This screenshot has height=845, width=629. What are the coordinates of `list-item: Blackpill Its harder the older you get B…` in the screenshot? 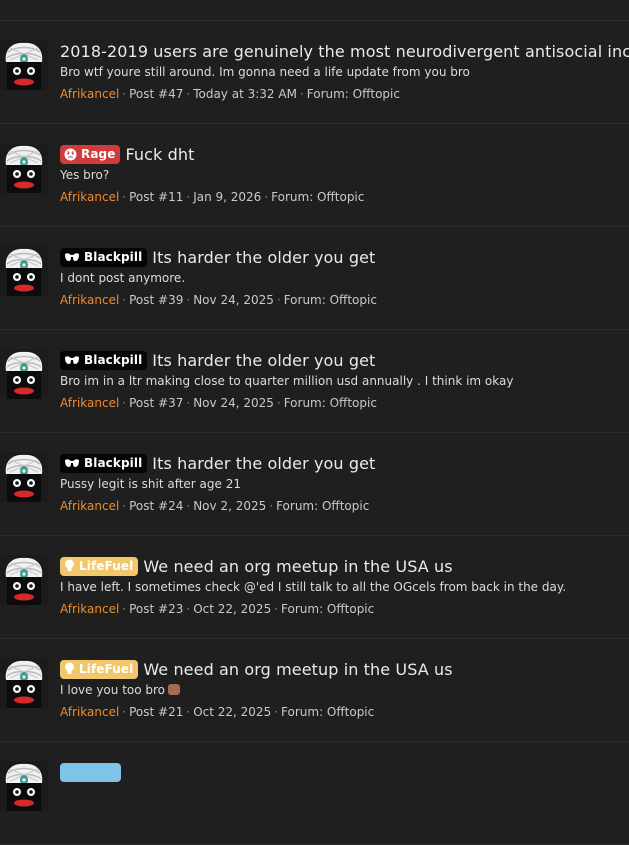 It's located at (314, 381).